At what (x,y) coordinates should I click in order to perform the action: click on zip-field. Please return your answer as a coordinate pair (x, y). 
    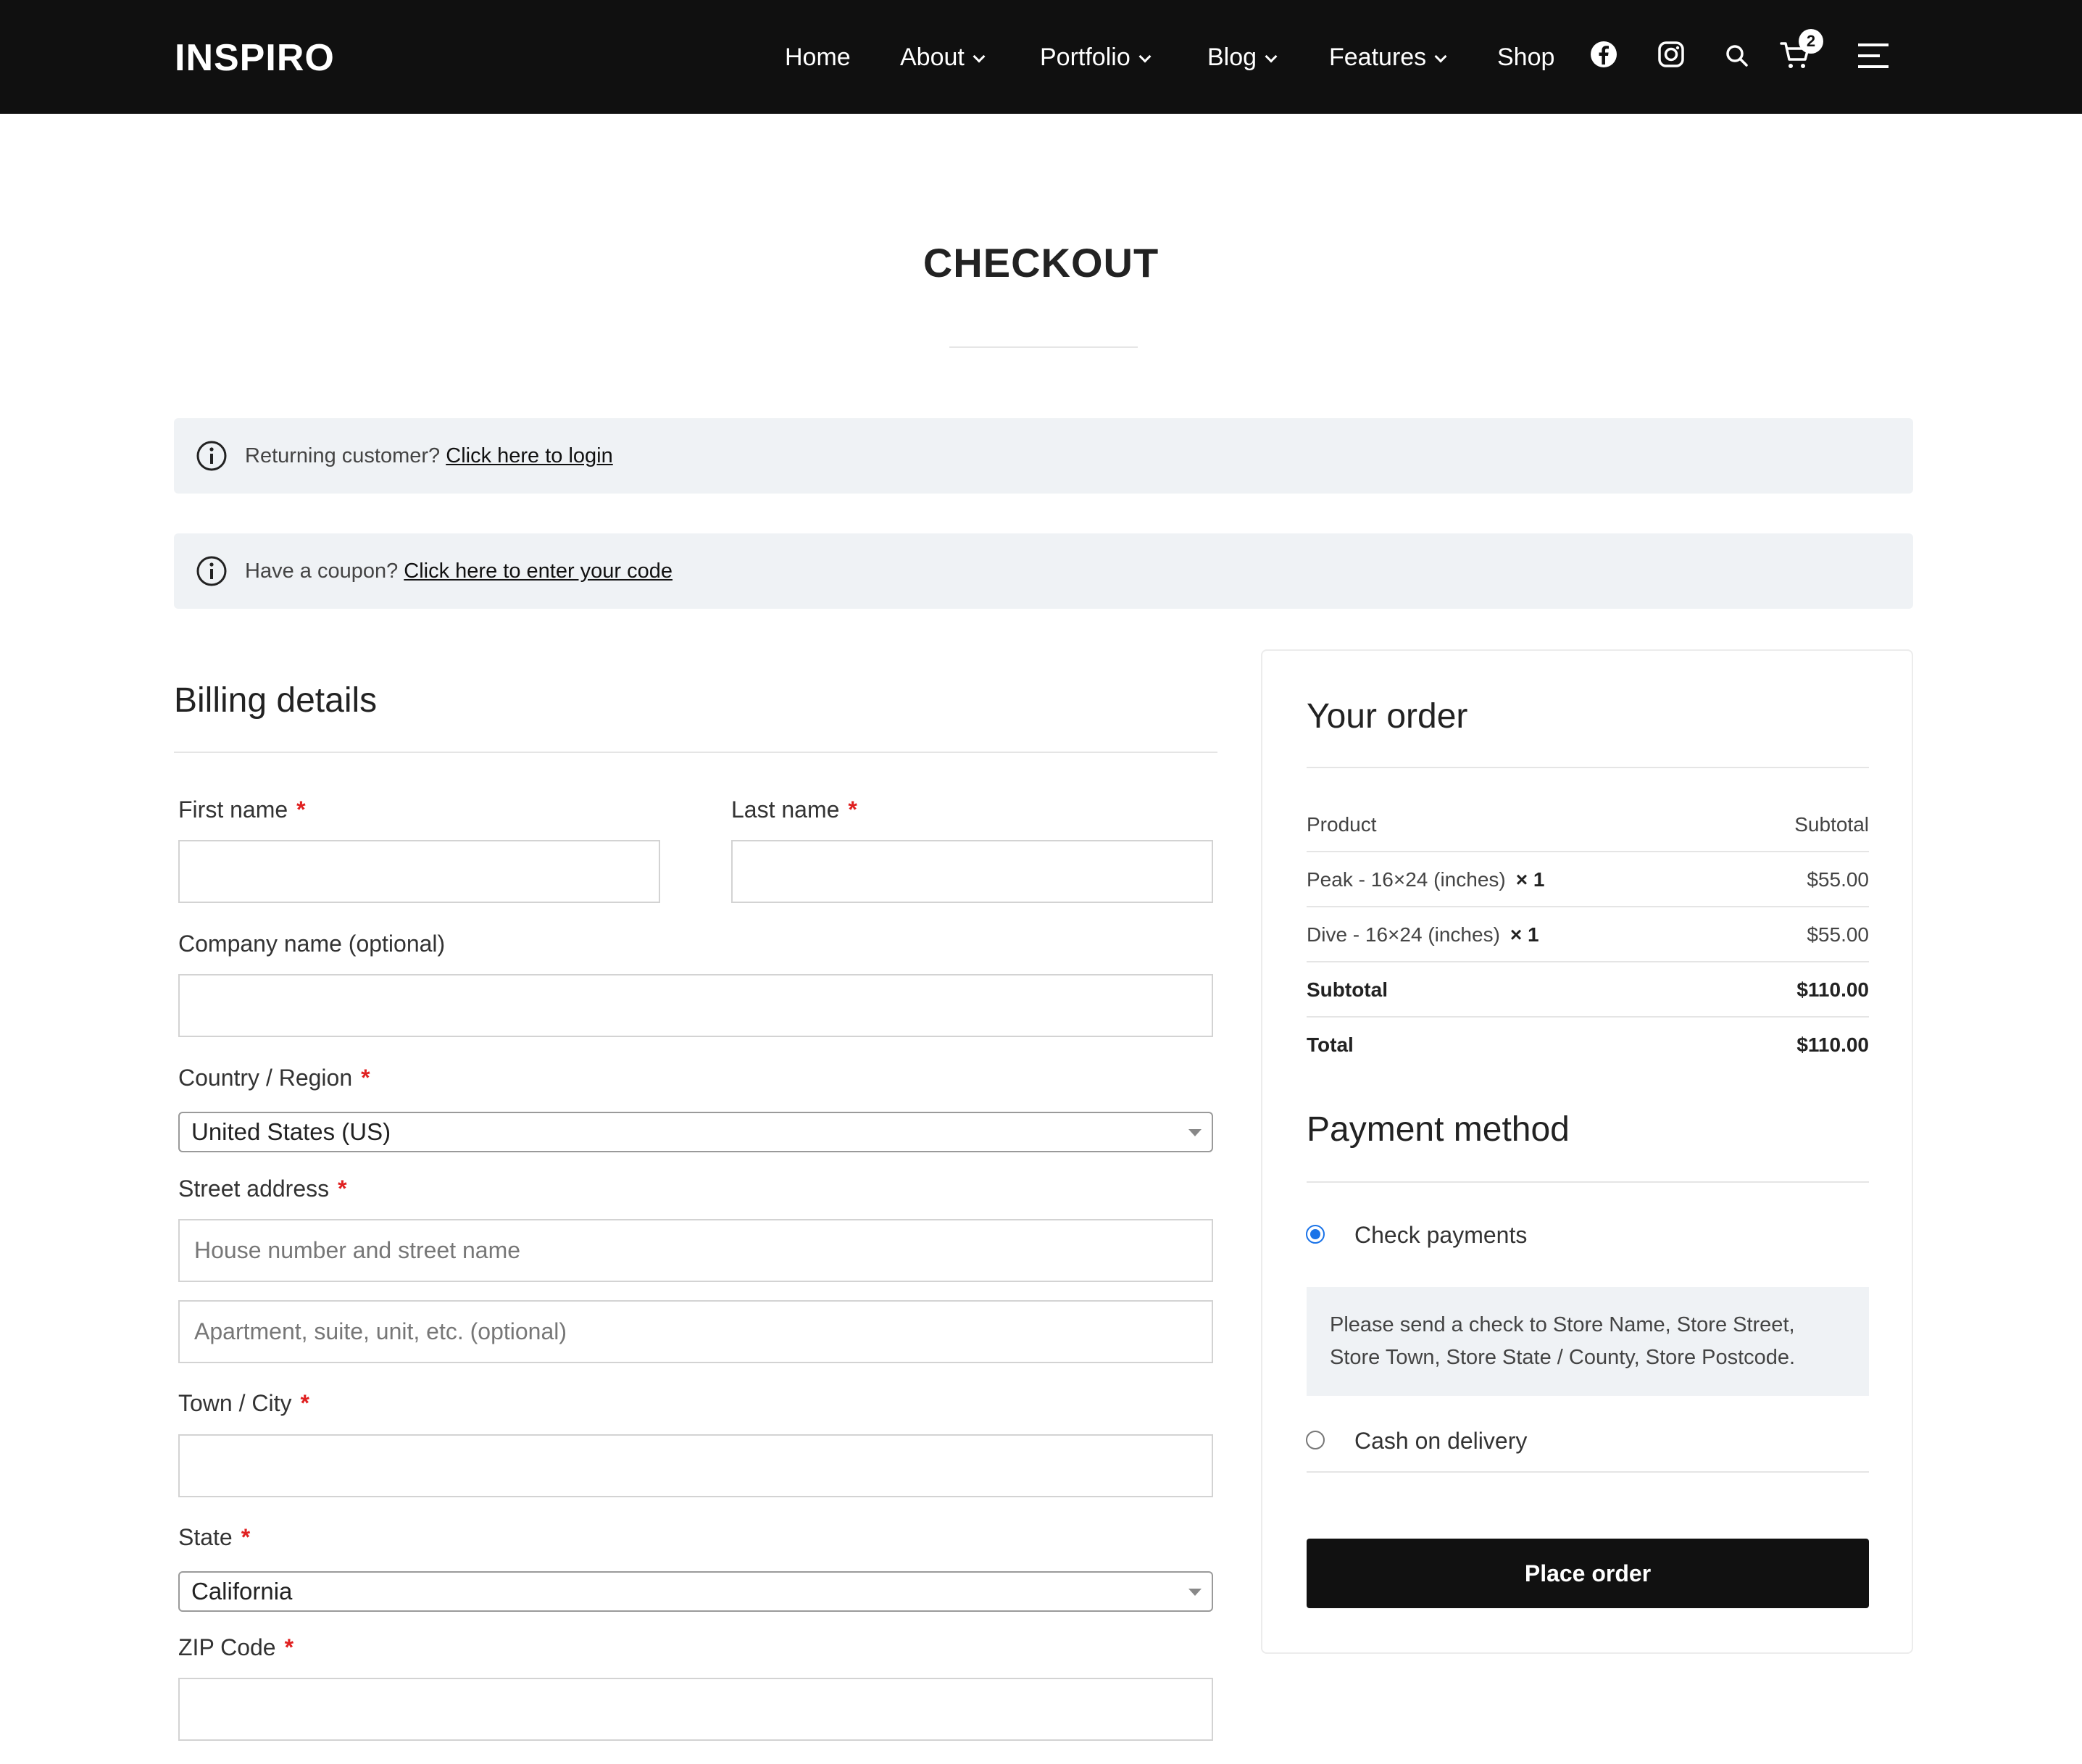
    Looking at the image, I should click on (695, 1709).